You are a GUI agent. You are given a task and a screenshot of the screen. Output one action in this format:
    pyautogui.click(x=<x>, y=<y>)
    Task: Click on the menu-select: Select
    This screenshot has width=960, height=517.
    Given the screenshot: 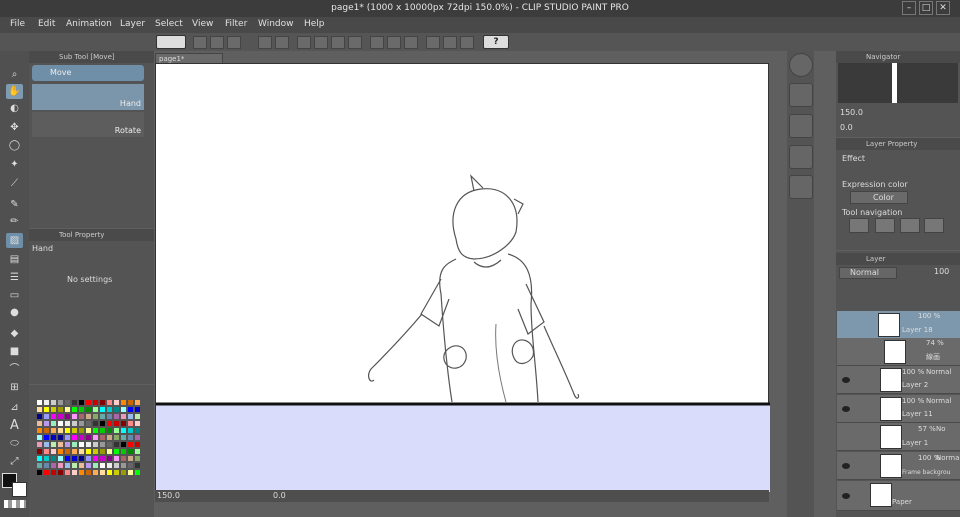 What is the action you would take?
    pyautogui.click(x=169, y=24)
    